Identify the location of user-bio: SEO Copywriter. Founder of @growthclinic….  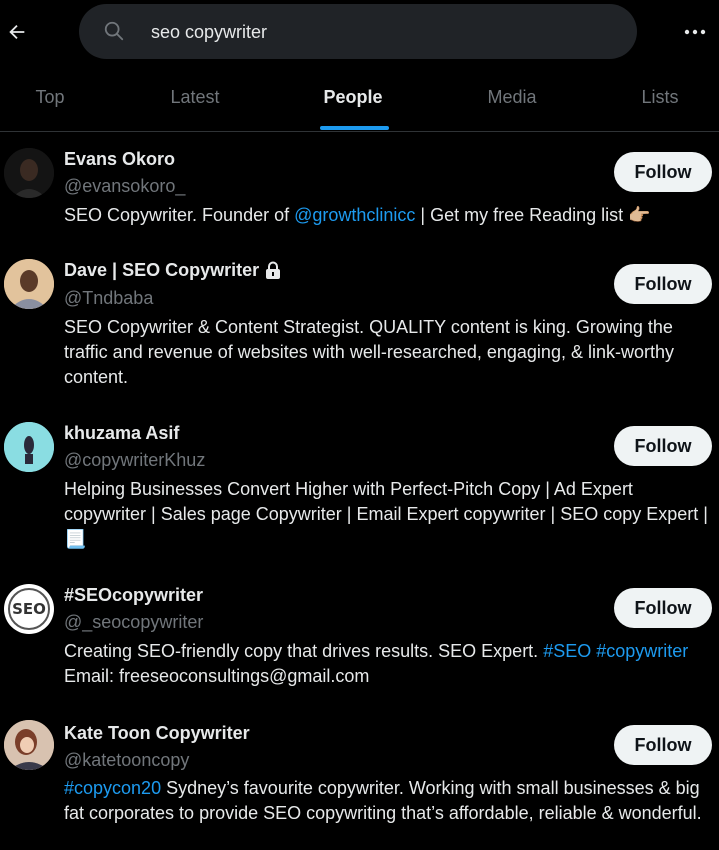
(357, 215).